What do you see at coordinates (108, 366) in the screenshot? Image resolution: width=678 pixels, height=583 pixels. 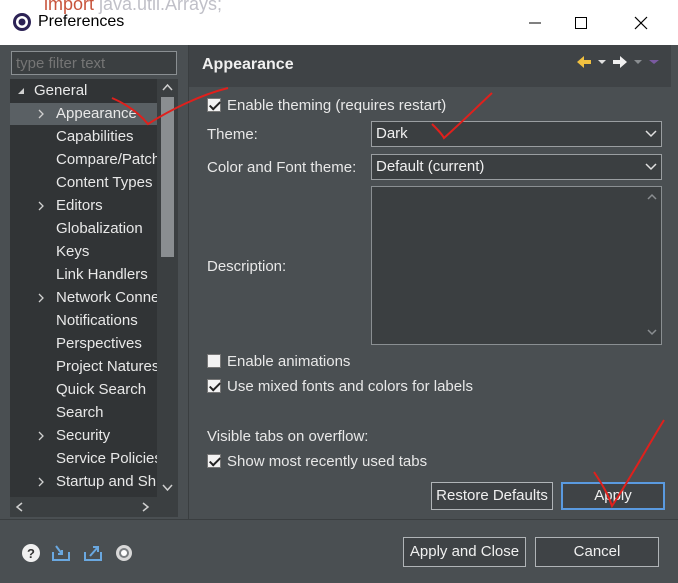 I see `tree-item-label: Project Natures` at bounding box center [108, 366].